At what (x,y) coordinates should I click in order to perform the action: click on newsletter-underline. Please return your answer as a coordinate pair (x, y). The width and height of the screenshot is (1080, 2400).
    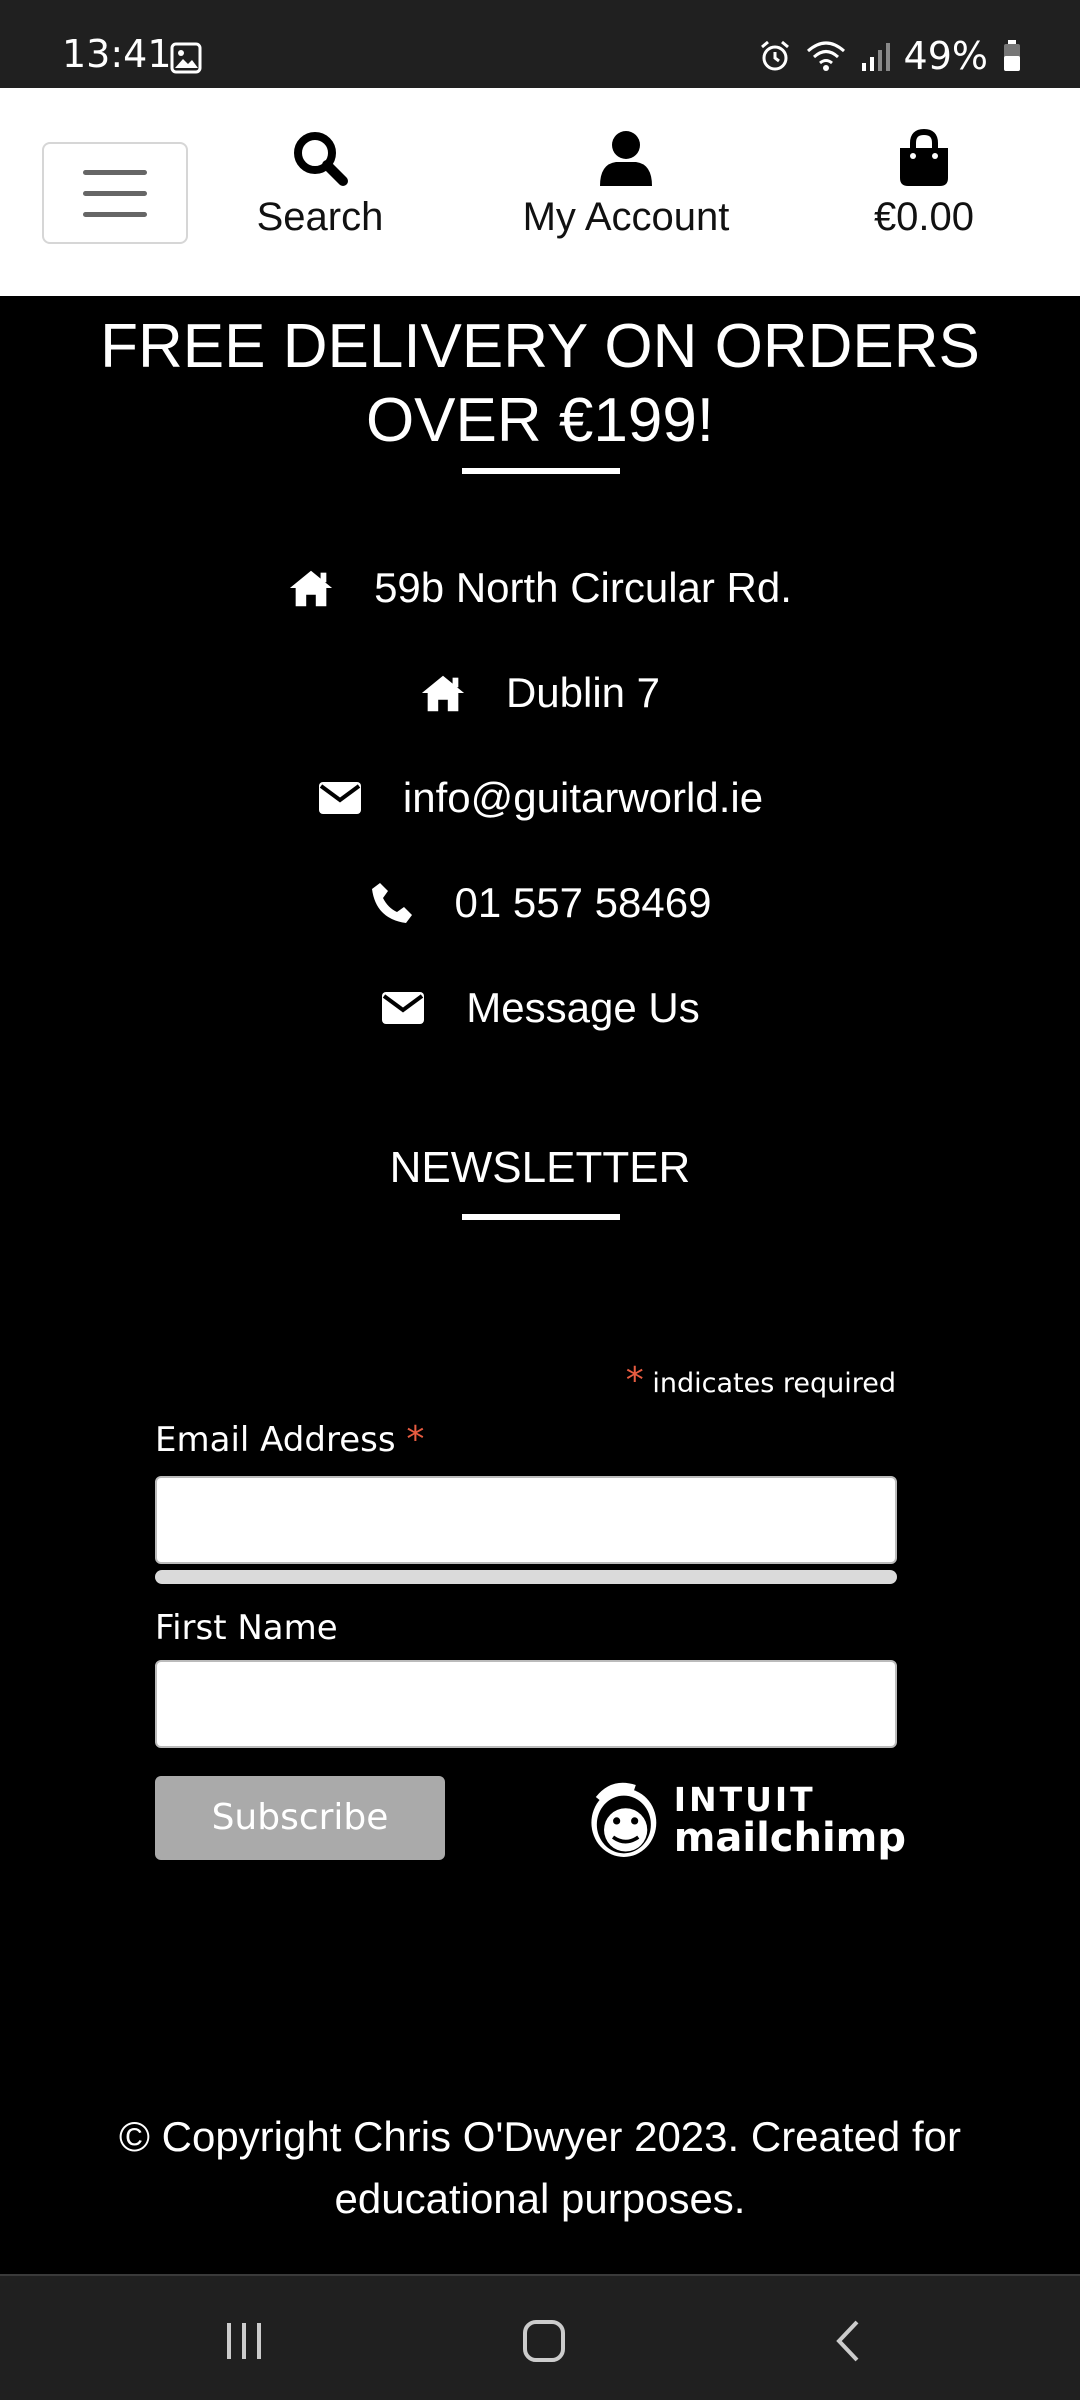
    Looking at the image, I should click on (541, 1217).